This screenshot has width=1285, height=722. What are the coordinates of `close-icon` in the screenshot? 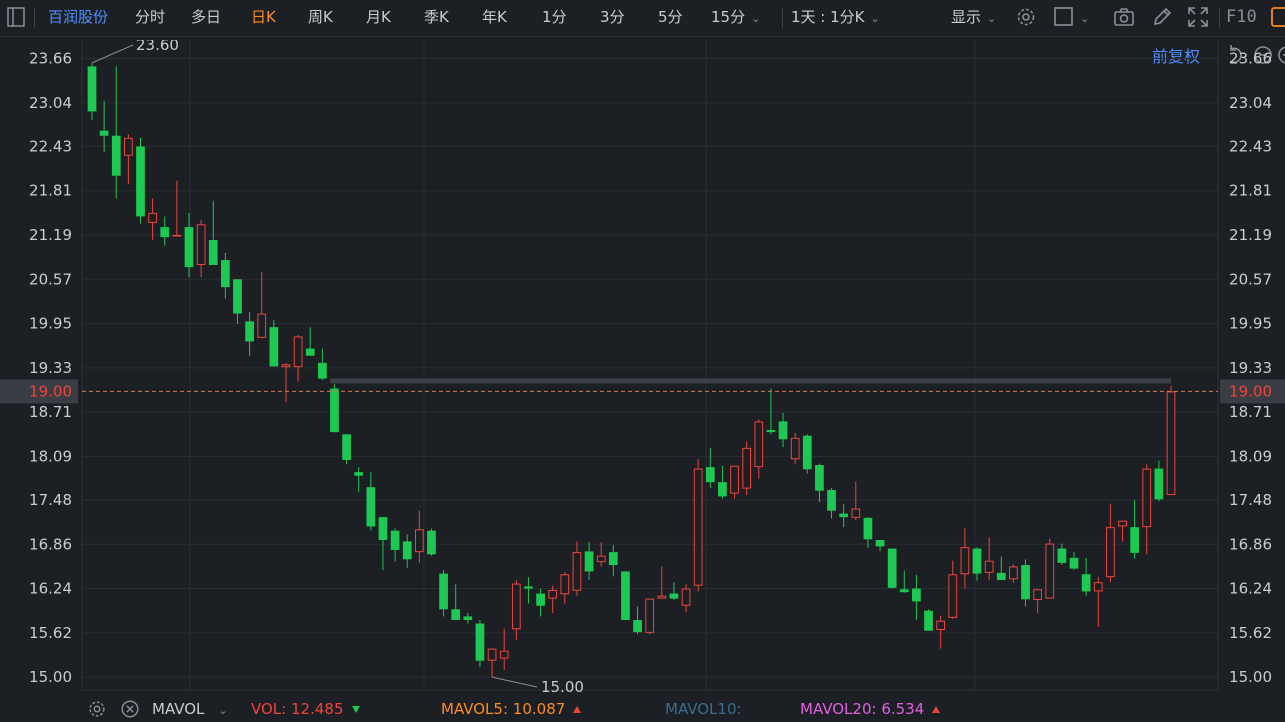 It's located at (130, 709).